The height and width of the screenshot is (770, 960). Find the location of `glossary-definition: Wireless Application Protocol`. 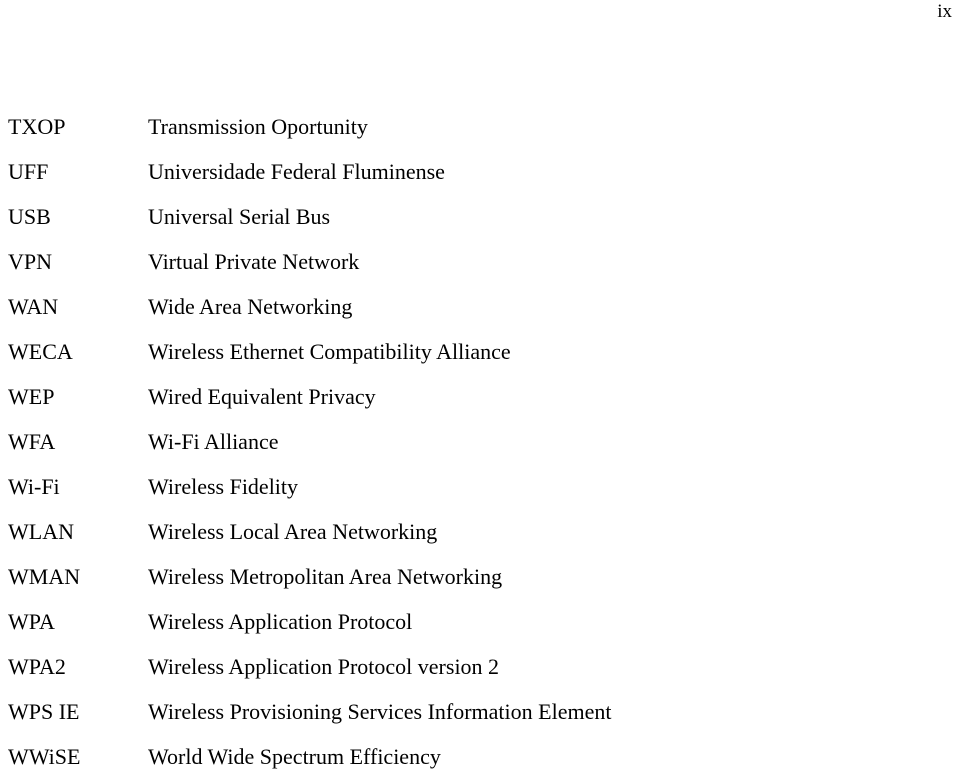

glossary-definition: Wireless Application Protocol is located at coordinates (280, 621).